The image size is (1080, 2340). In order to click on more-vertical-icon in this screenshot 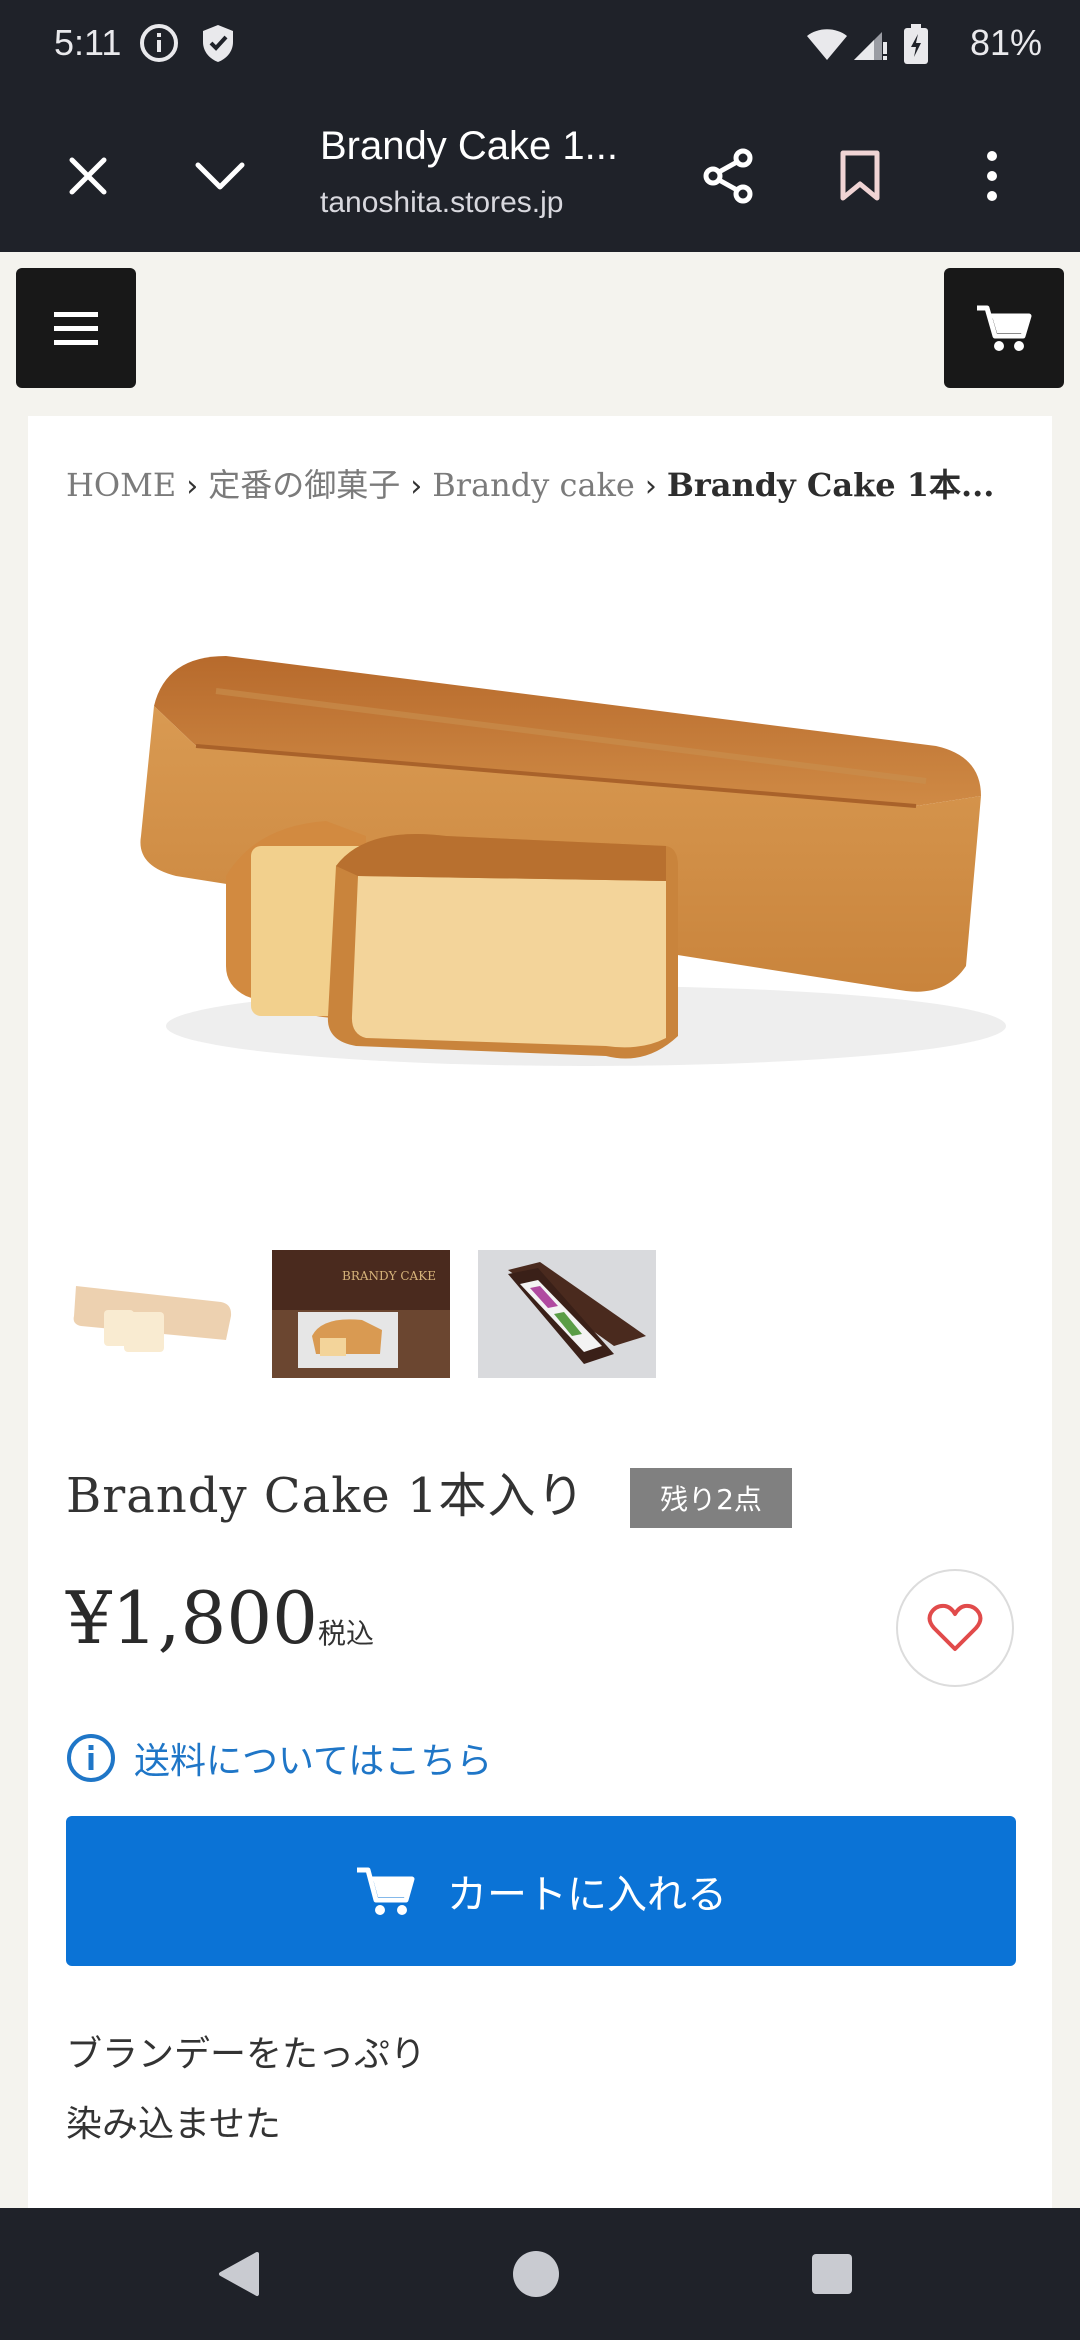, I will do `click(992, 176)`.